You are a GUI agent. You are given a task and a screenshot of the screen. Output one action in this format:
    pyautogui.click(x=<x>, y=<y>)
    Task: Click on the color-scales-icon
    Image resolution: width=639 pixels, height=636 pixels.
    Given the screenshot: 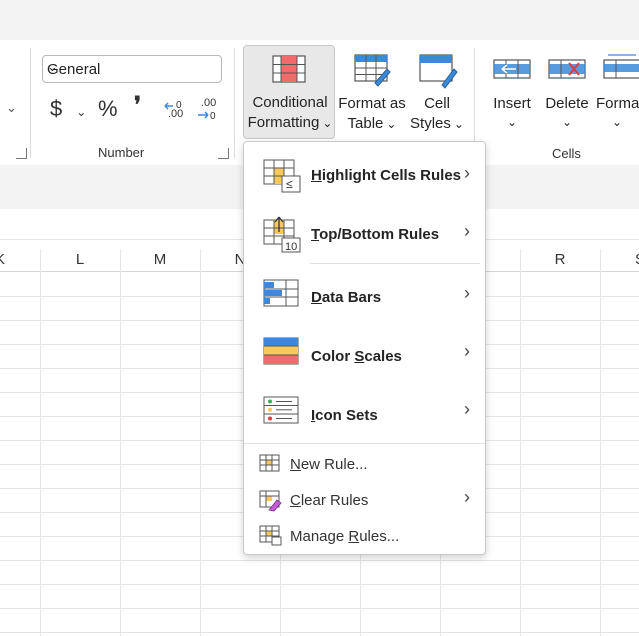 What is the action you would take?
    pyautogui.click(x=281, y=351)
    